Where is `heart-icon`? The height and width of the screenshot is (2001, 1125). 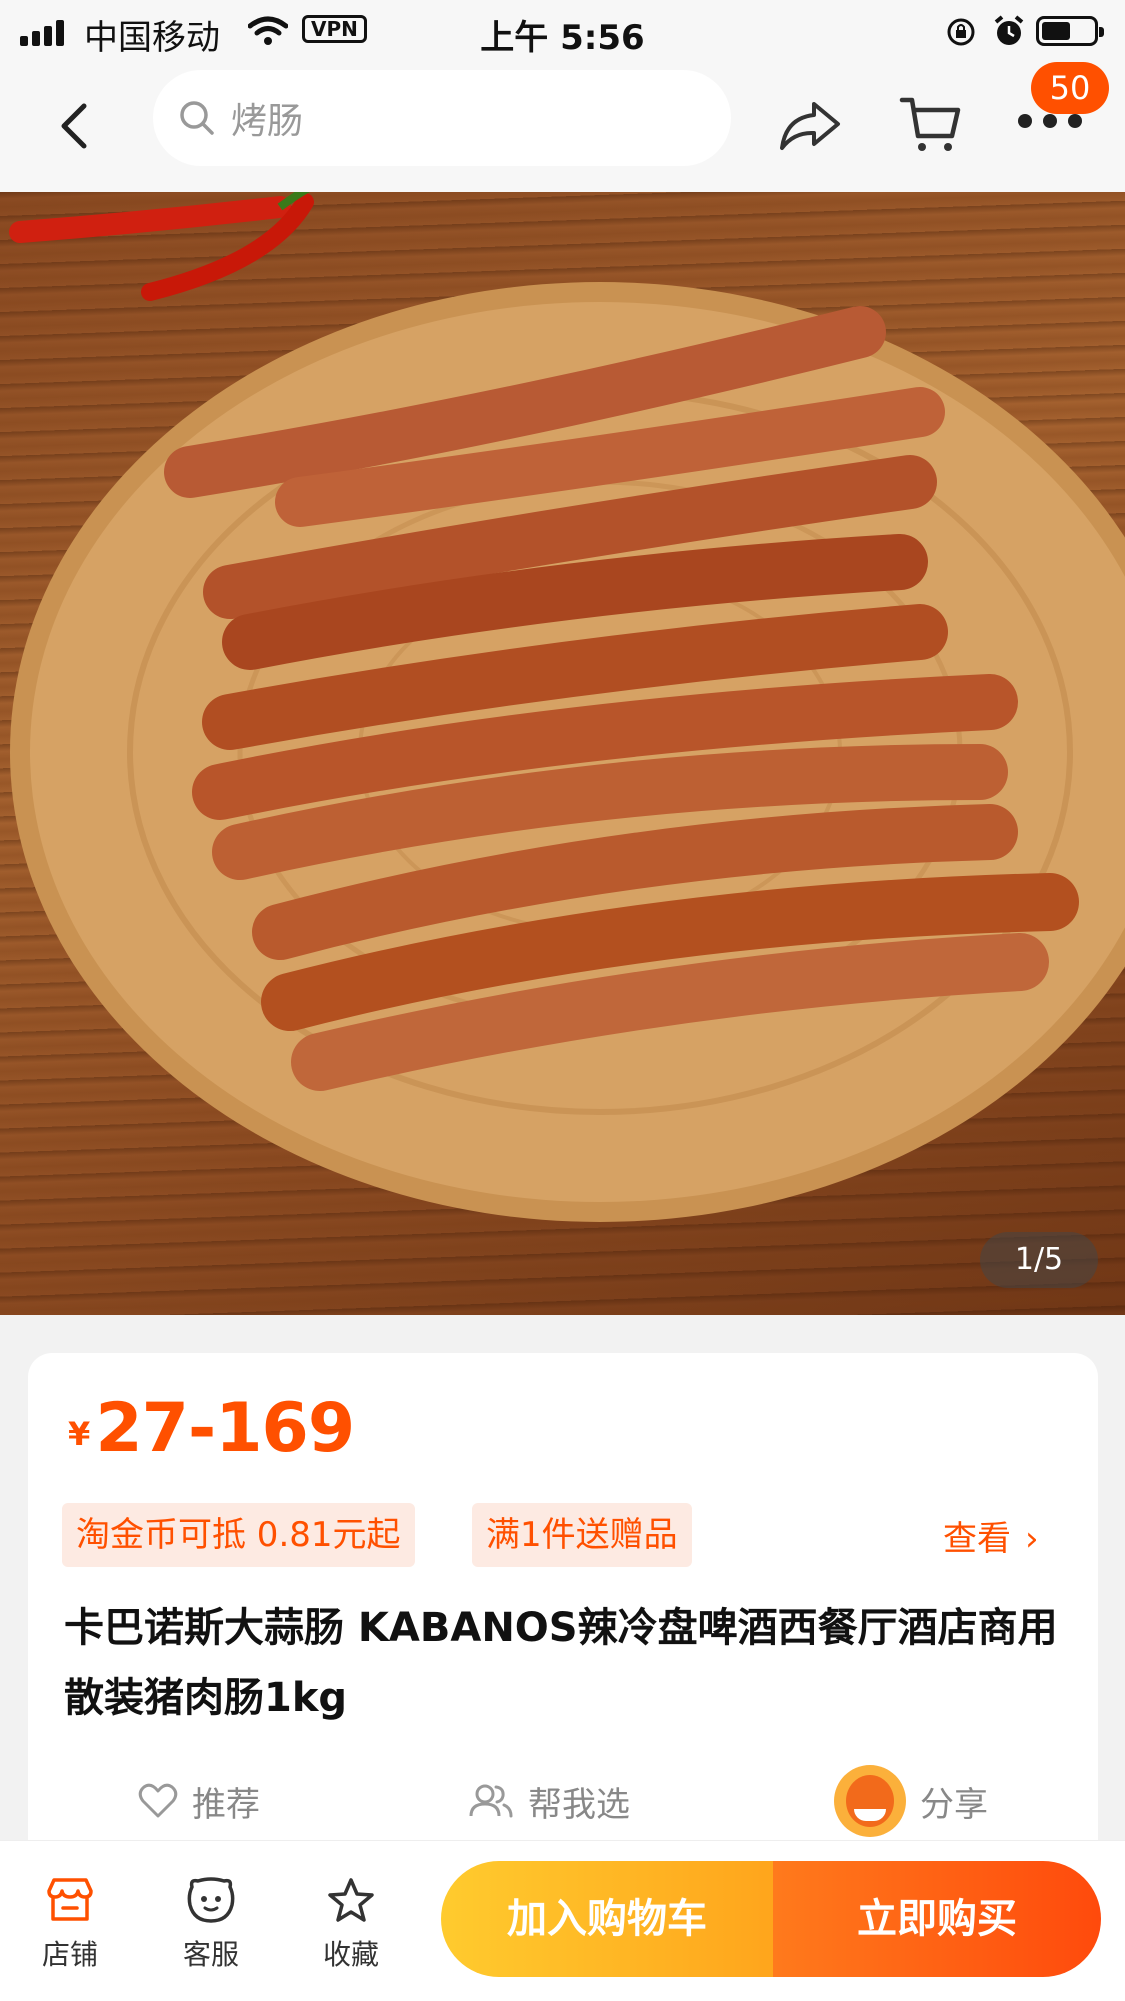
heart-icon is located at coordinates (158, 1800).